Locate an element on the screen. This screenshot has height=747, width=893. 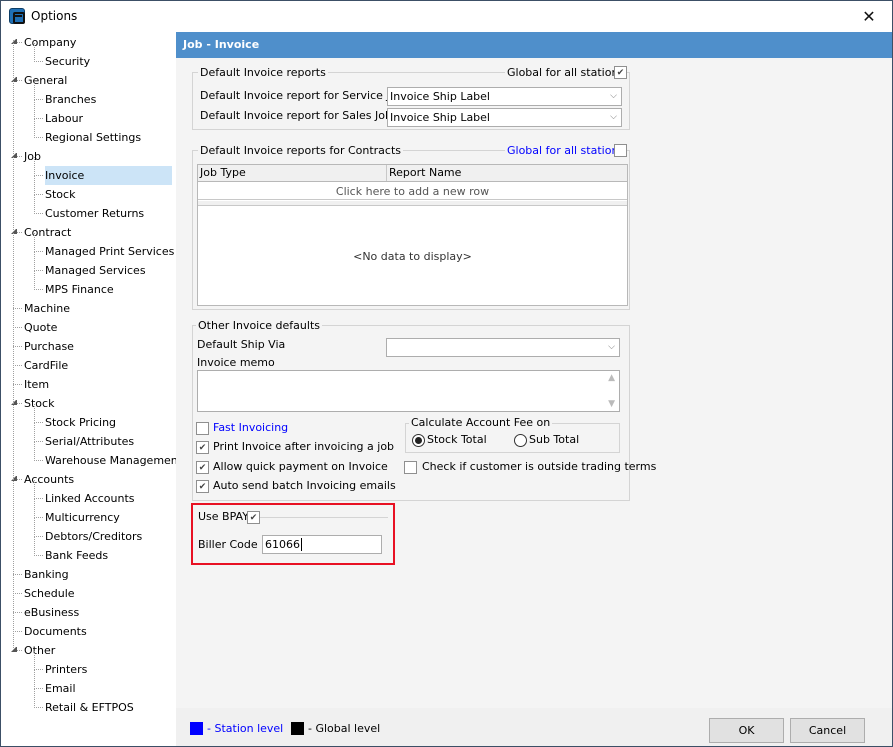
tree-item-managed-print-services: Managed Print Services is located at coordinates (109, 251).